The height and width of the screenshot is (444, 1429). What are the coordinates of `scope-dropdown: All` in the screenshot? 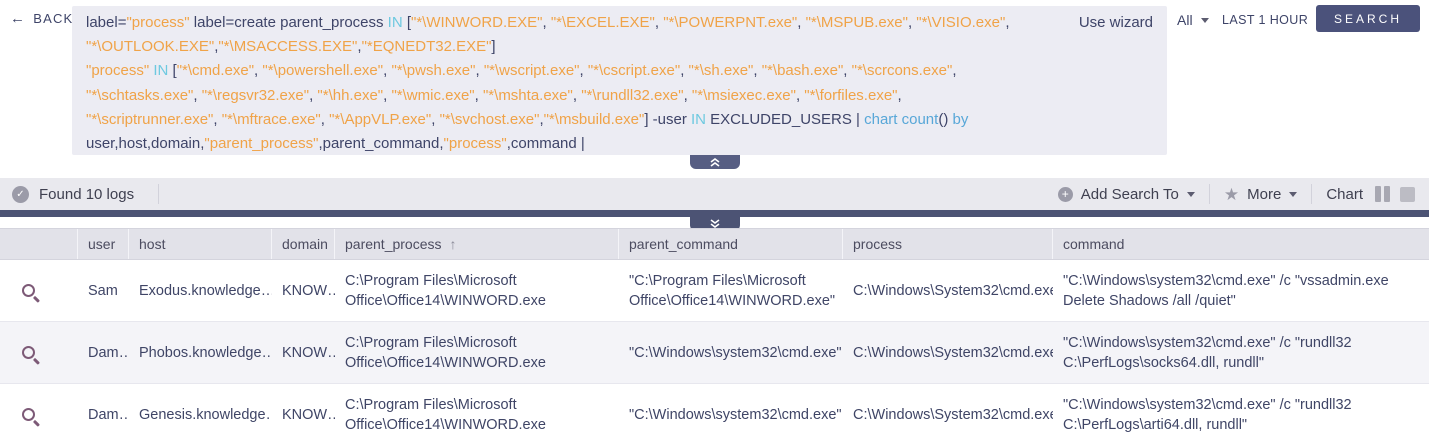 It's located at (1193, 20).